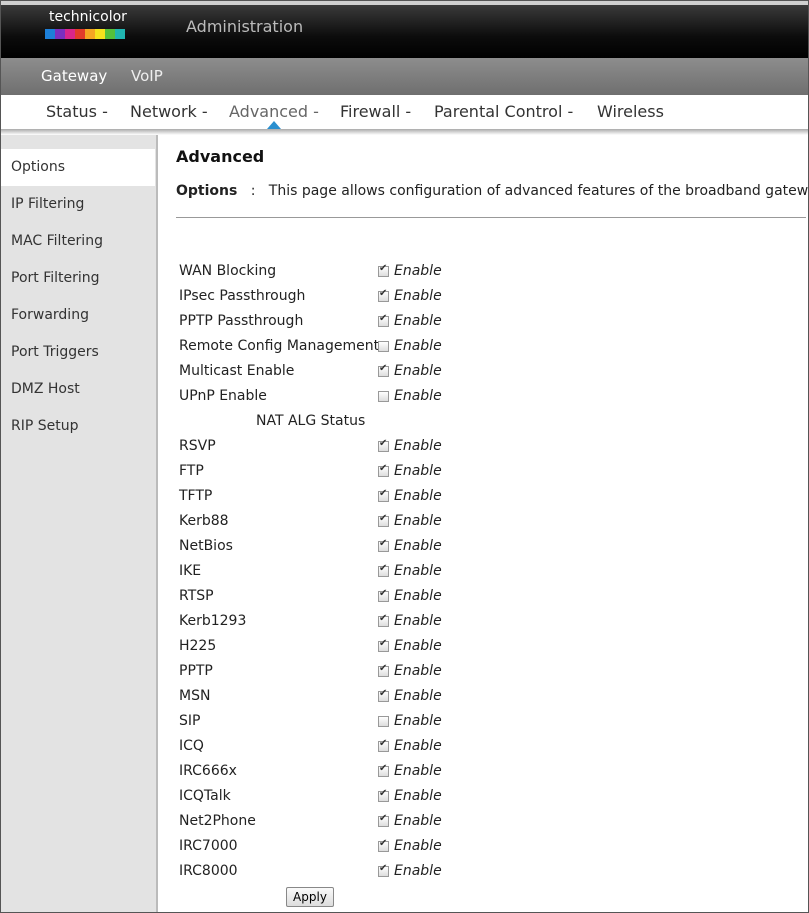  I want to click on setting-label: NetBios, so click(206, 546).